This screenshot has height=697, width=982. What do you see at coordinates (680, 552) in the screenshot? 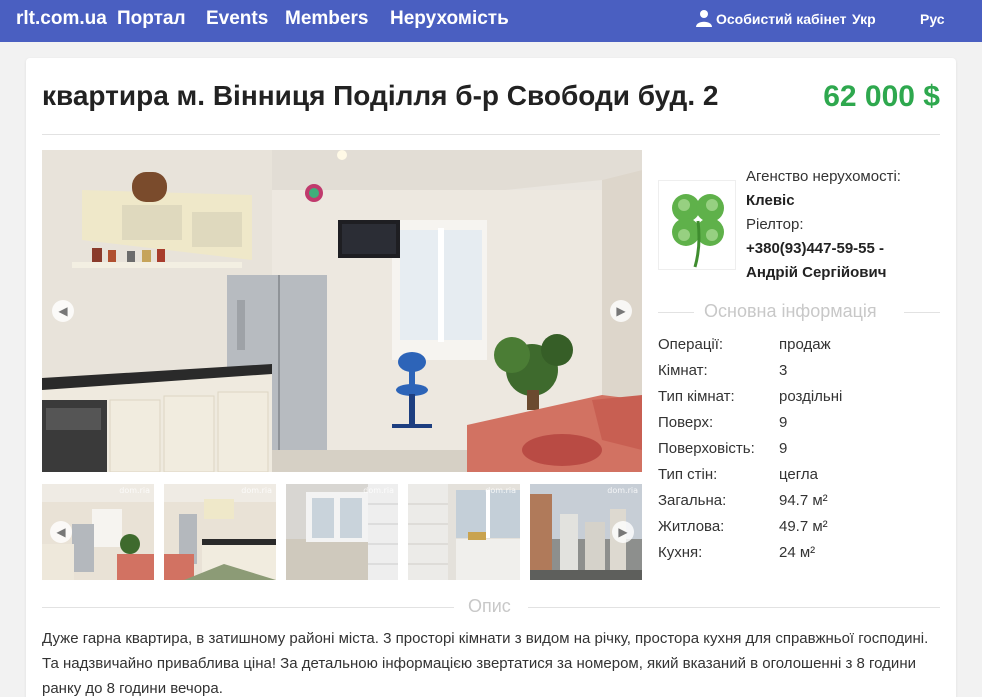
I see `info-key: Кухня:` at bounding box center [680, 552].